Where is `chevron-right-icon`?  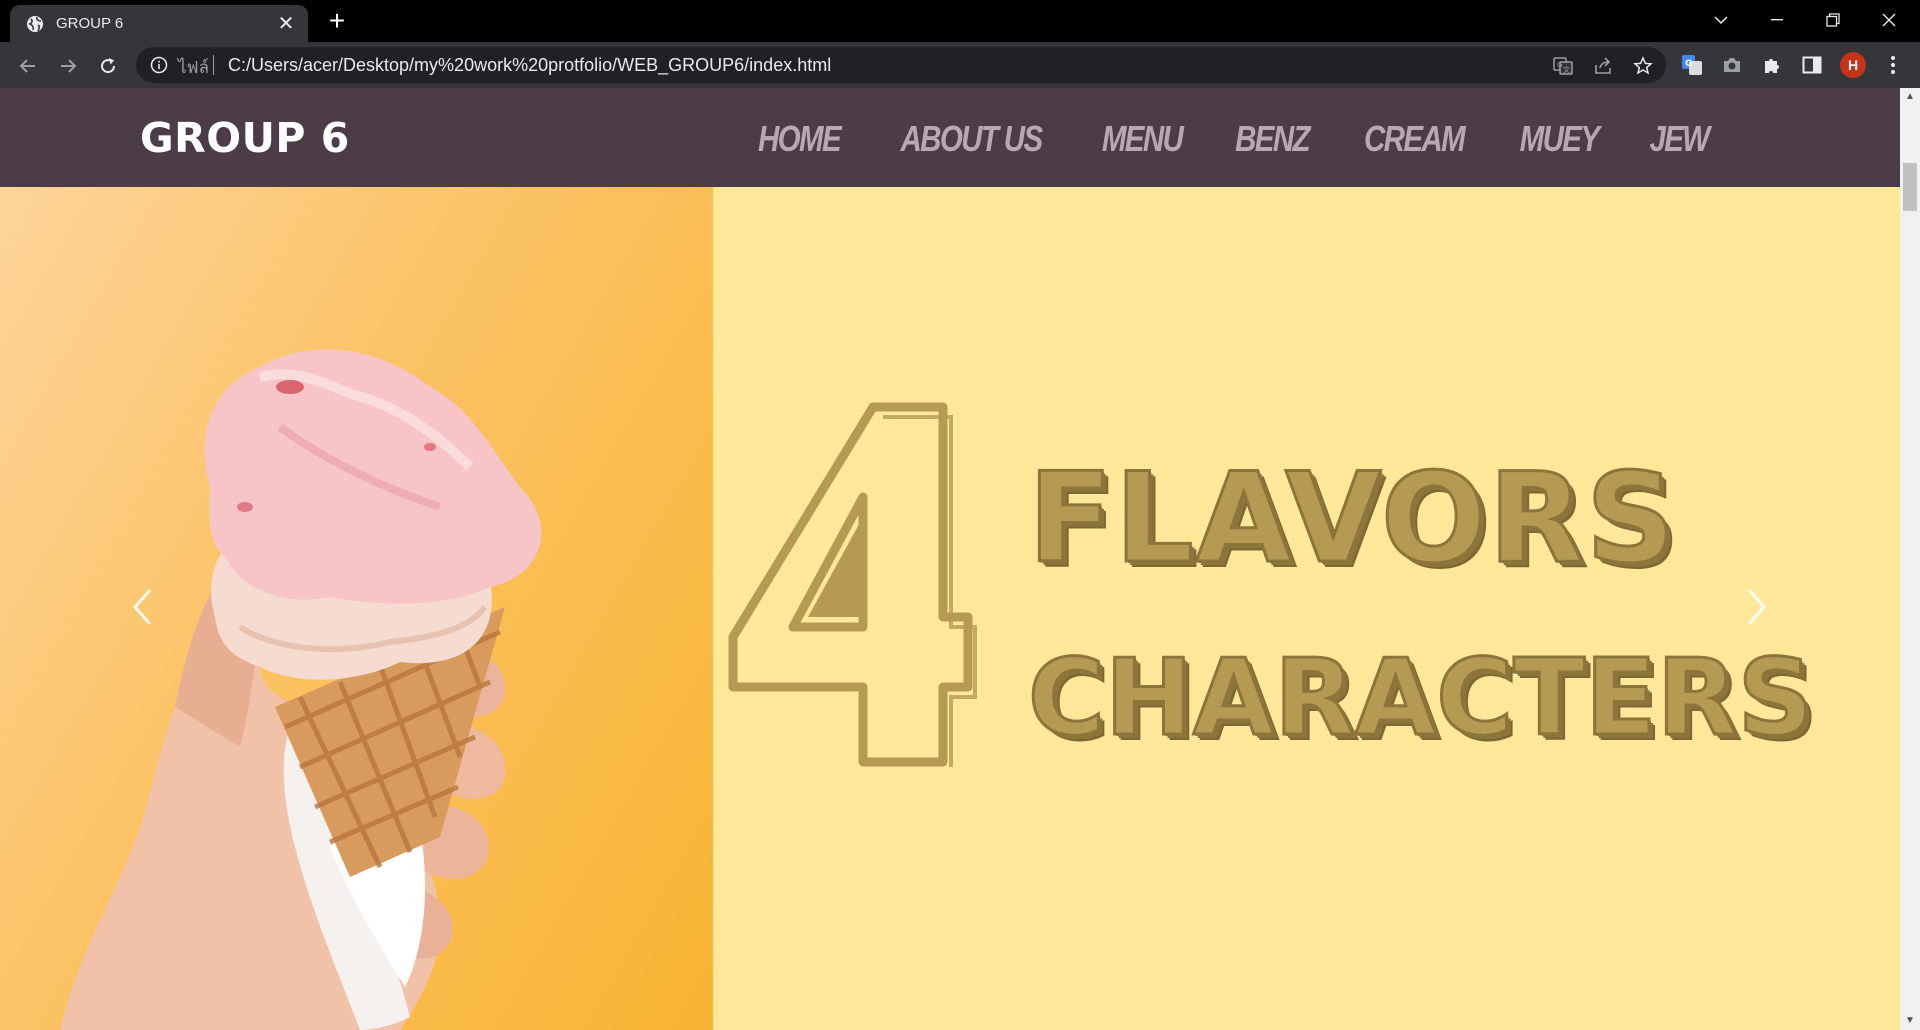
chevron-right-icon is located at coordinates (1757, 607).